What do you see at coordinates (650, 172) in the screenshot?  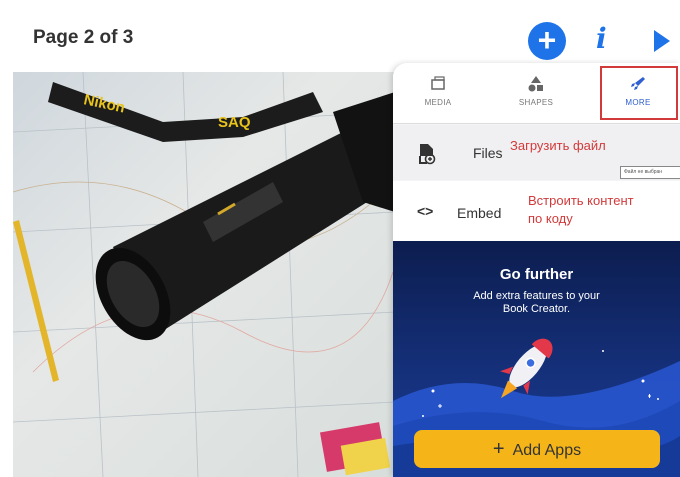 I see `file-tooltip: Файл не выбран` at bounding box center [650, 172].